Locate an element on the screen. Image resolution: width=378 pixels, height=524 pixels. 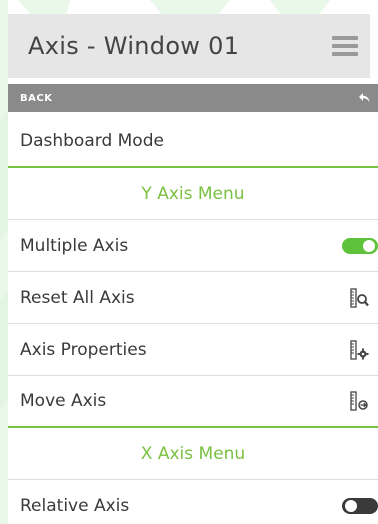
menu-item-multiple-axis: Multiple Axis is located at coordinates (193, 246).